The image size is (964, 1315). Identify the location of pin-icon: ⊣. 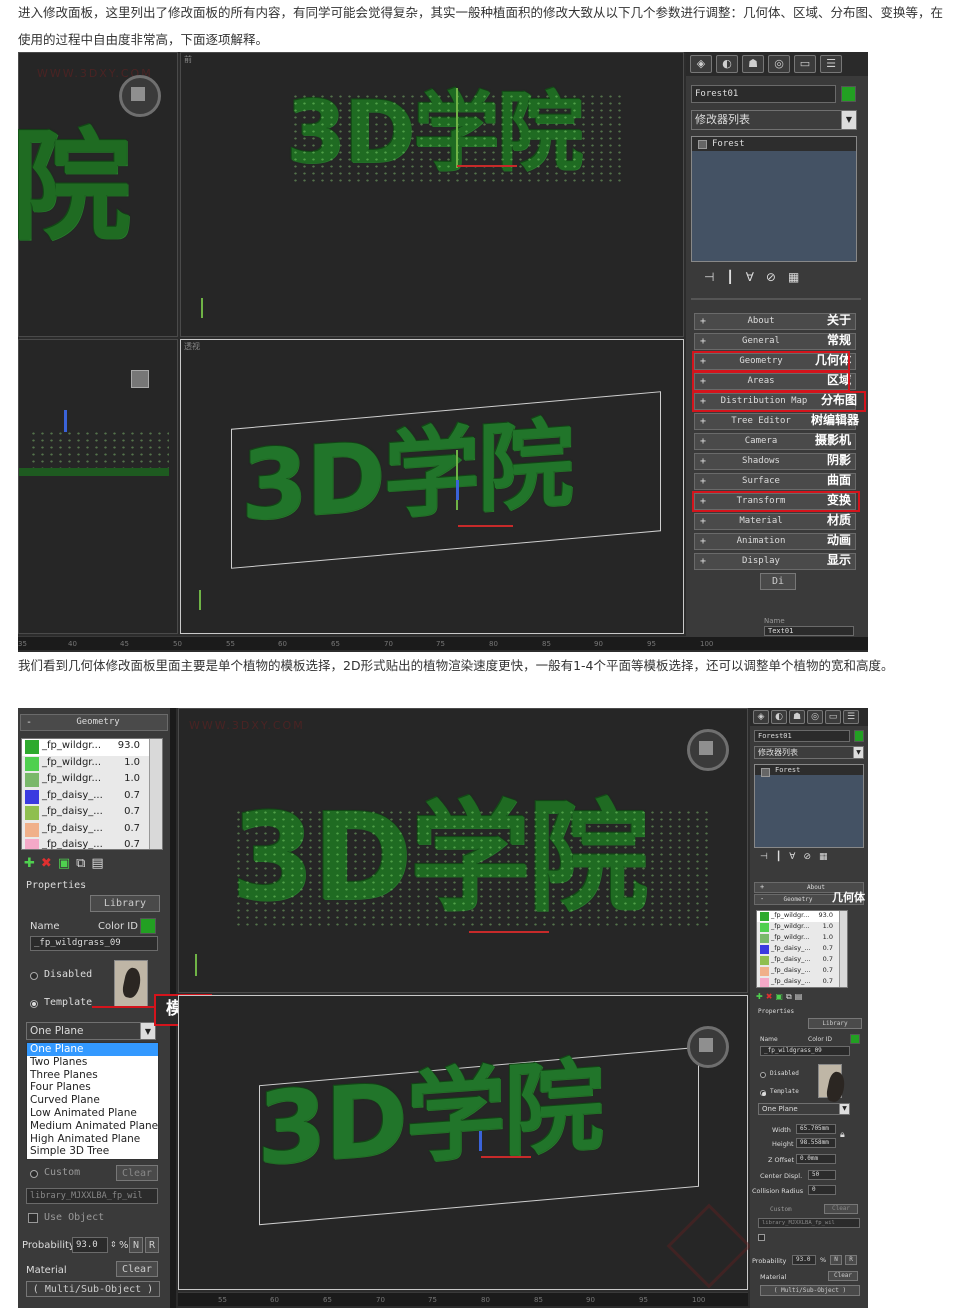
(709, 277).